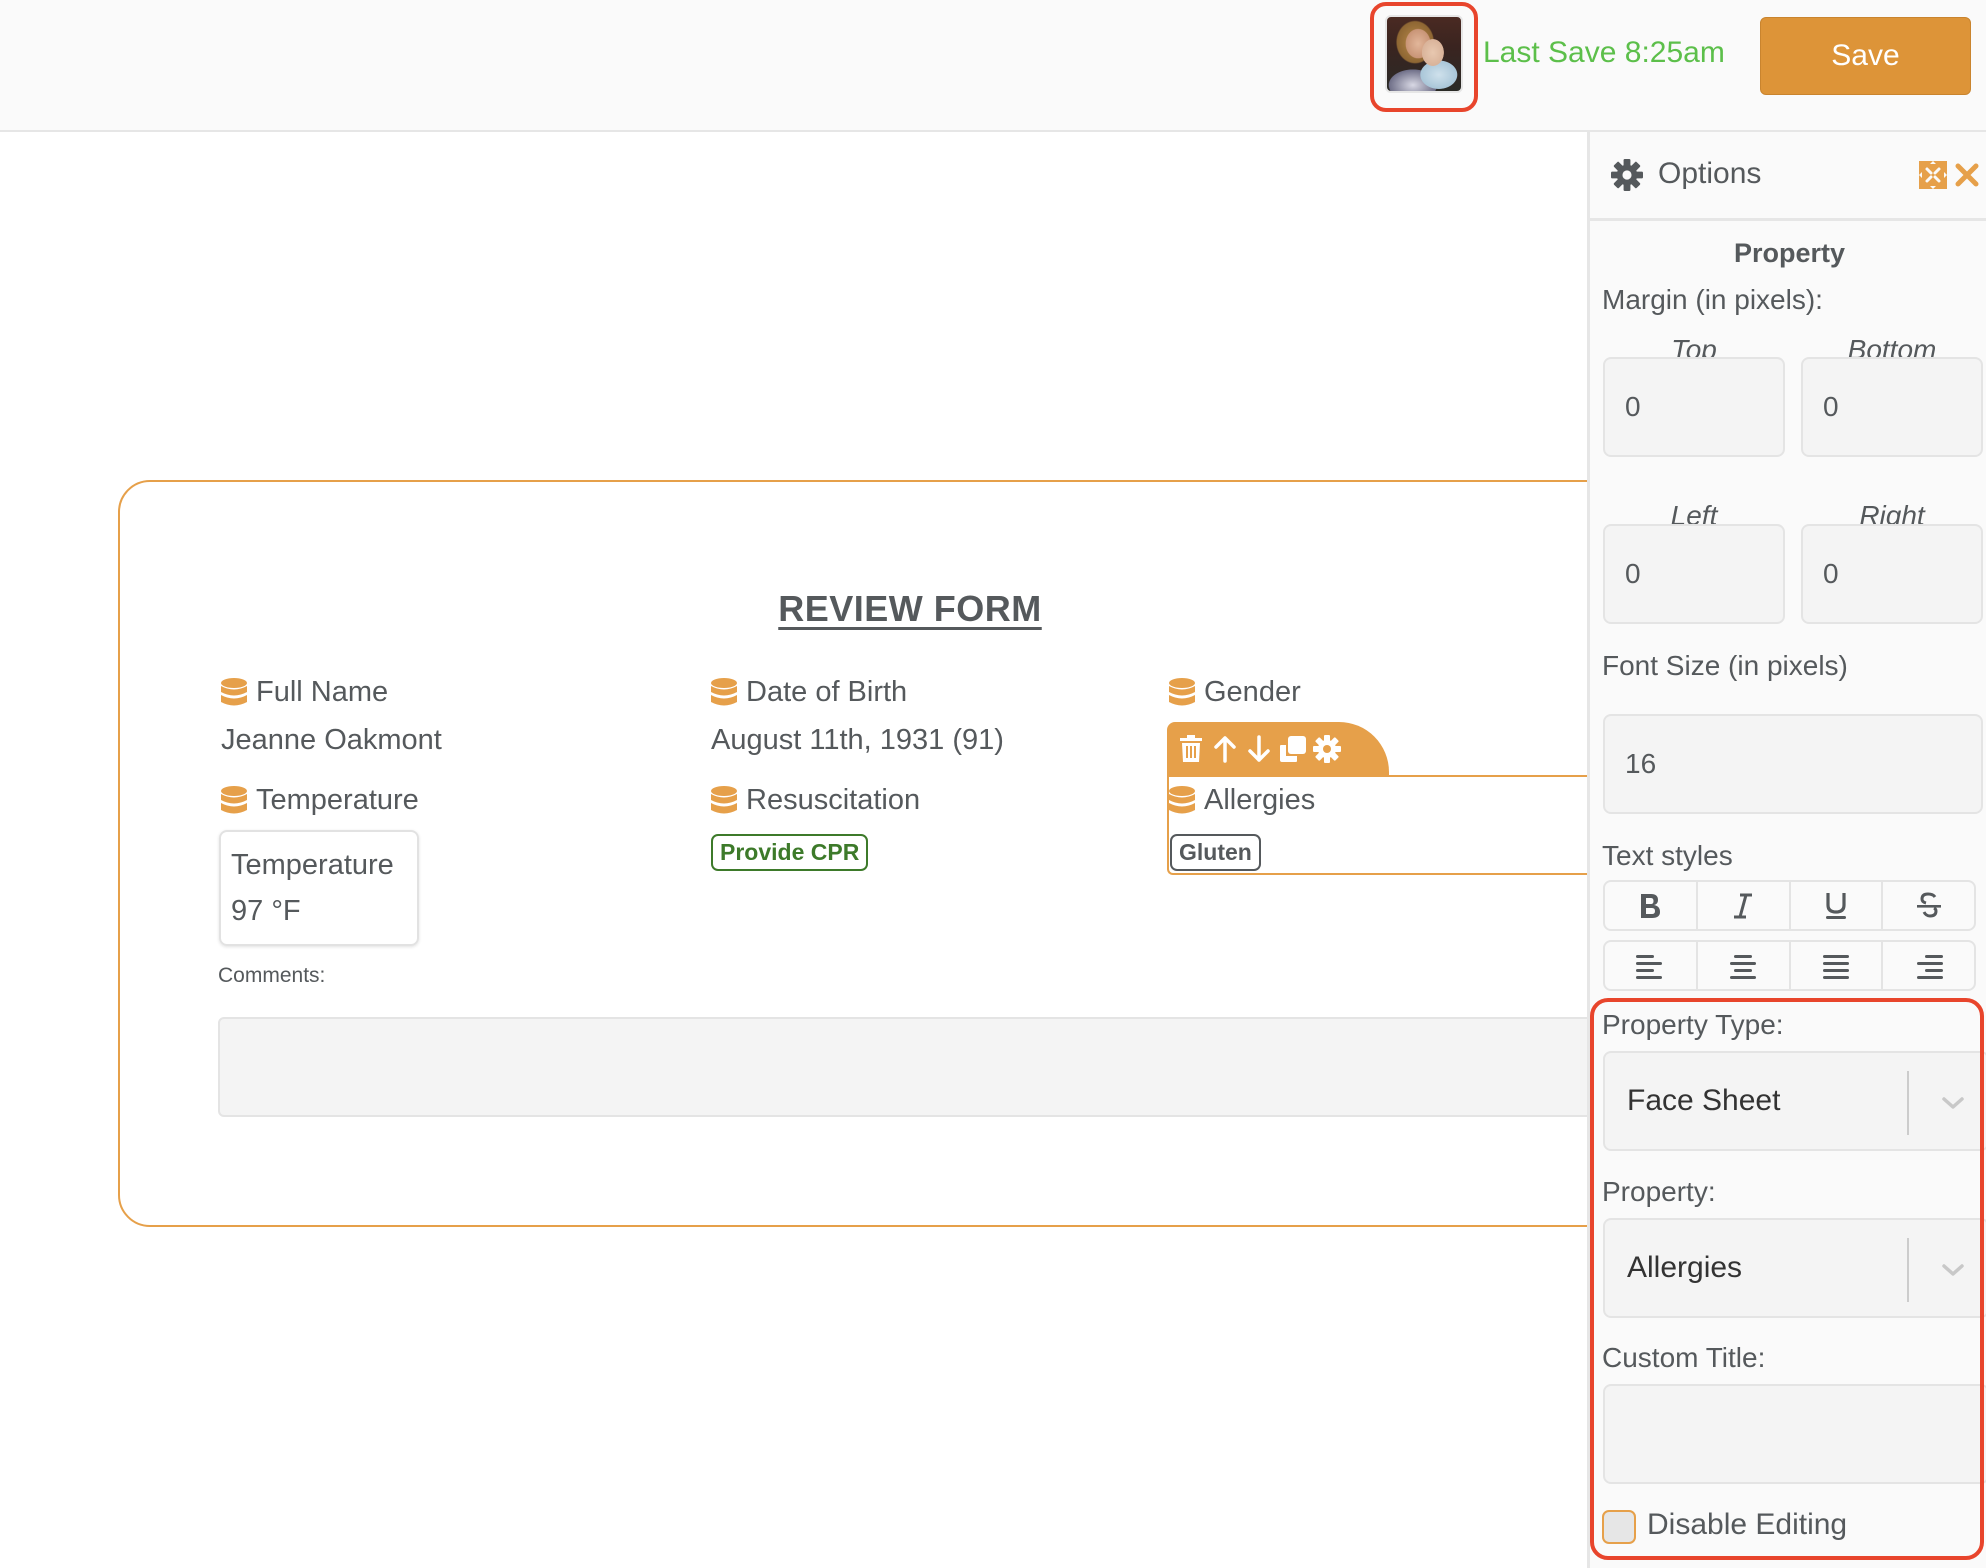  Describe the element at coordinates (322, 692) in the screenshot. I see `field-label-text: Full Name` at that location.